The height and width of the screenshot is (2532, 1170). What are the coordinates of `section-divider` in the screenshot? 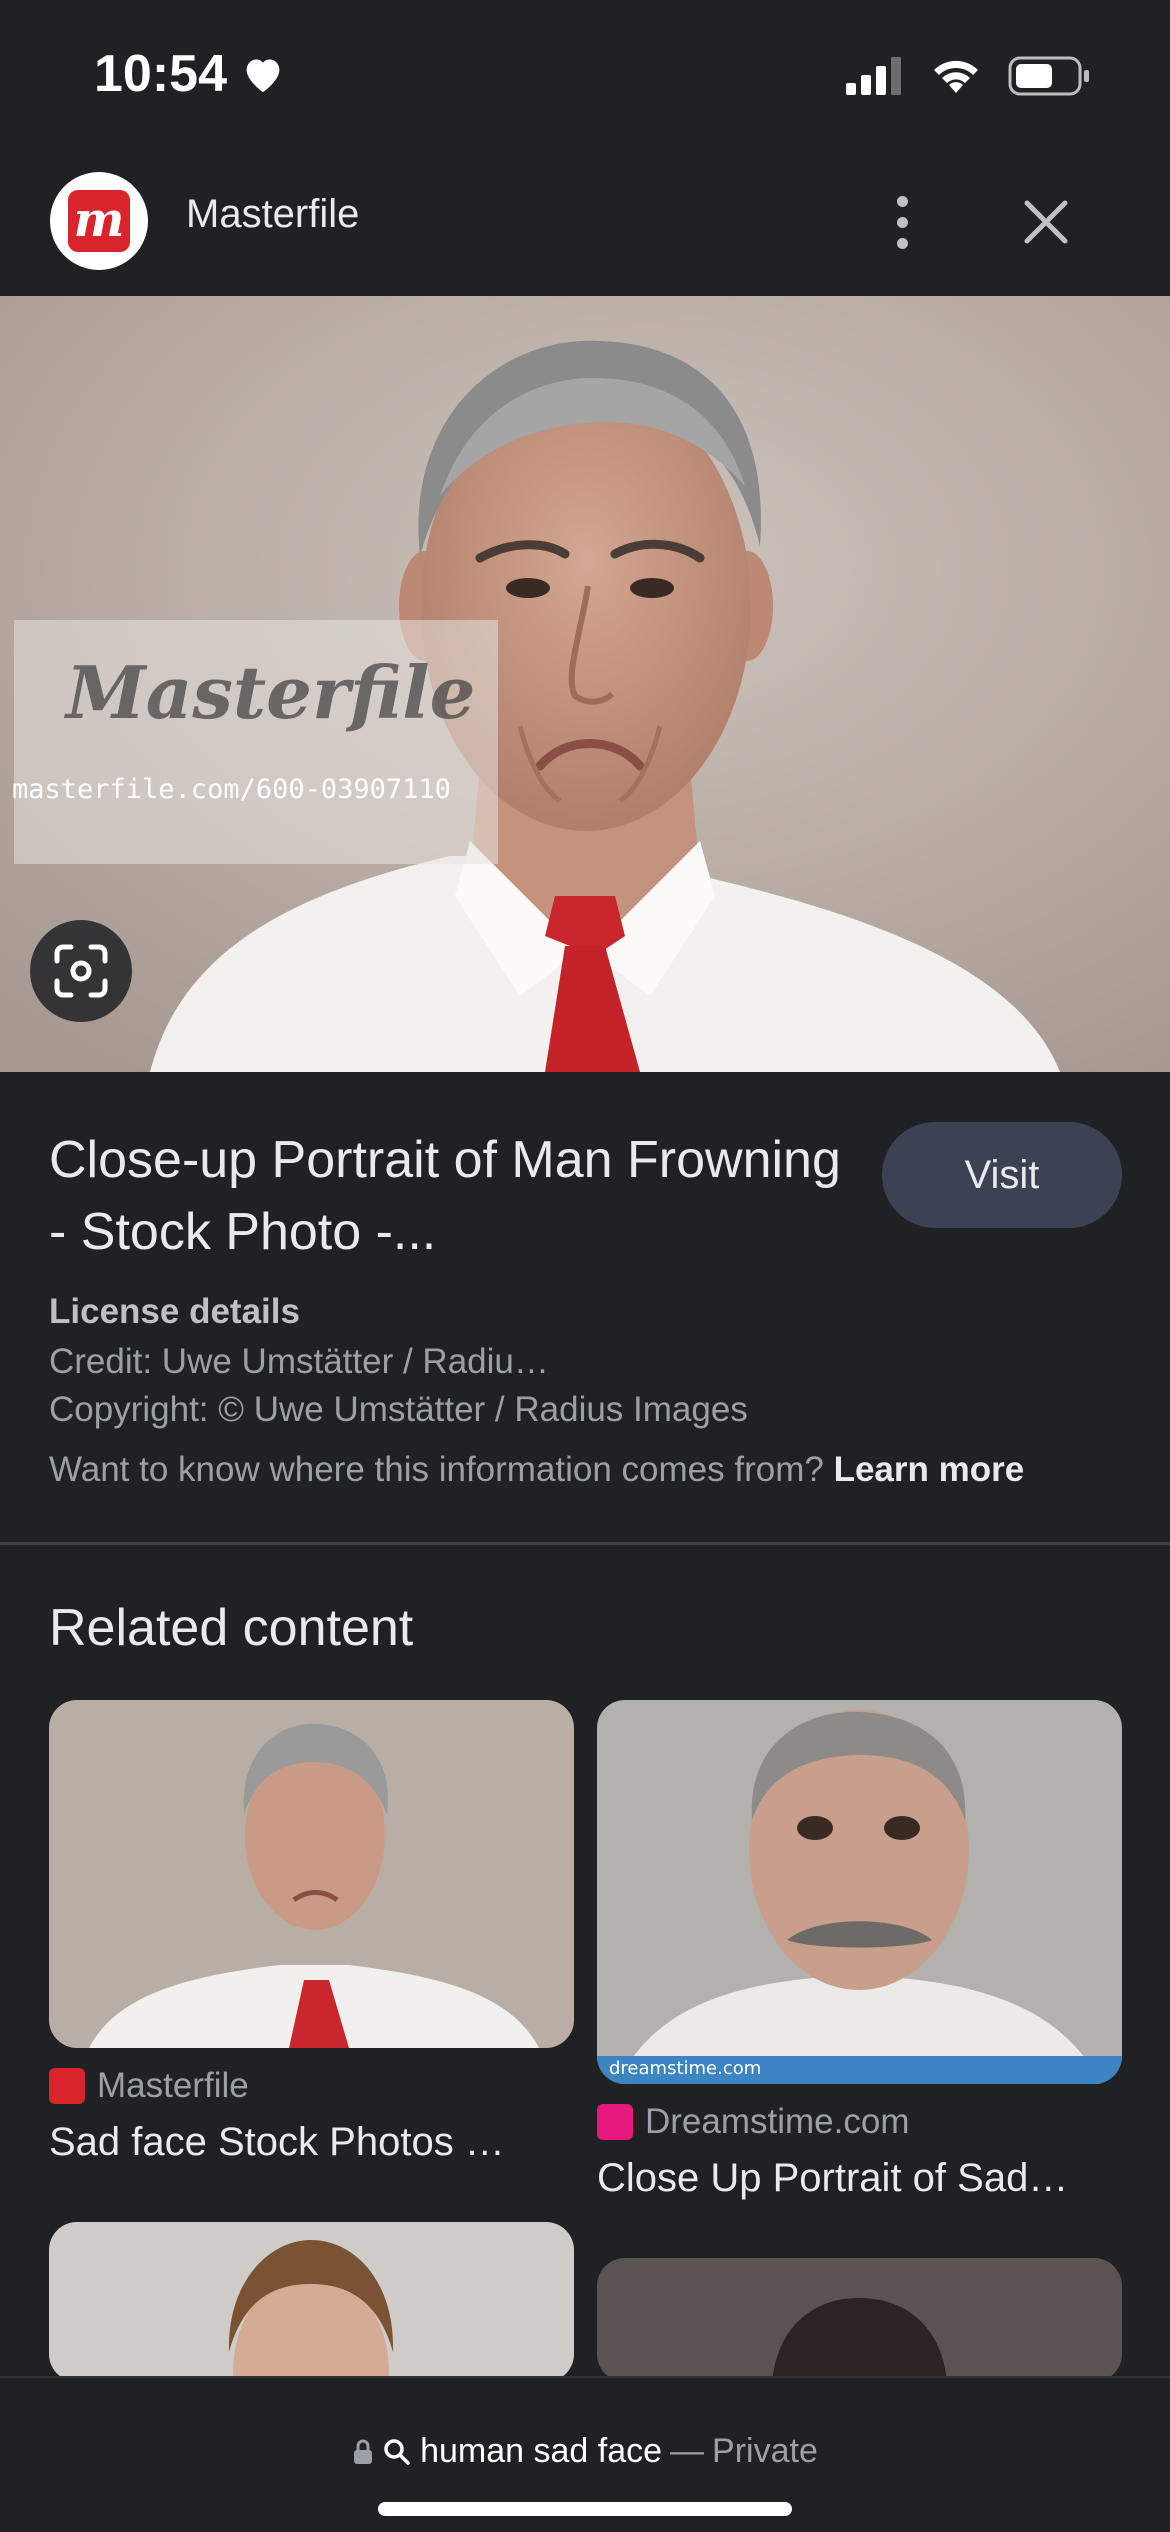 It's located at (585, 1543).